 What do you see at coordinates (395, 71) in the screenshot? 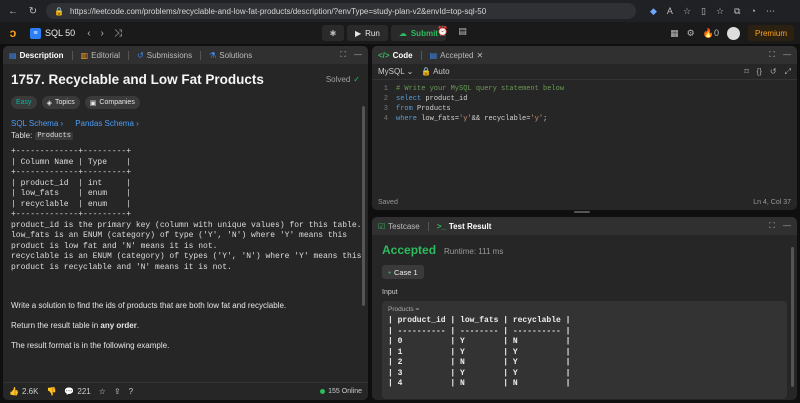
I see `language-select: MySQL ⌄` at bounding box center [395, 71].